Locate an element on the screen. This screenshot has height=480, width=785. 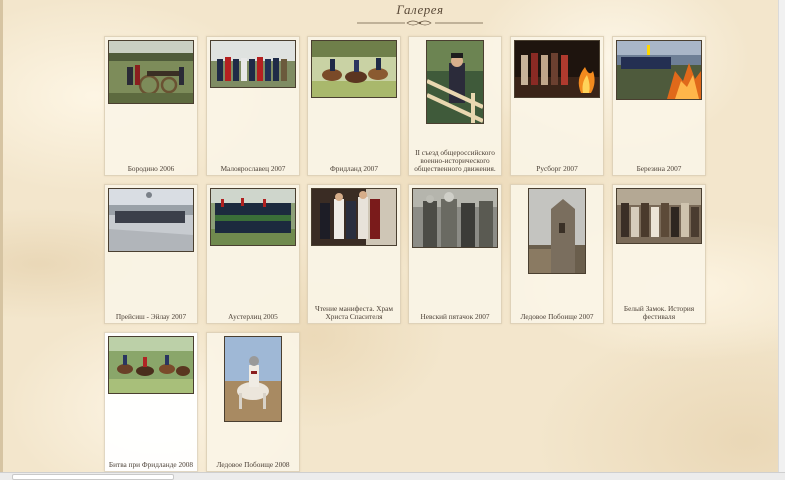
gallery-item-caption: Невский пятачок 2007 is located at coordinates (455, 317).